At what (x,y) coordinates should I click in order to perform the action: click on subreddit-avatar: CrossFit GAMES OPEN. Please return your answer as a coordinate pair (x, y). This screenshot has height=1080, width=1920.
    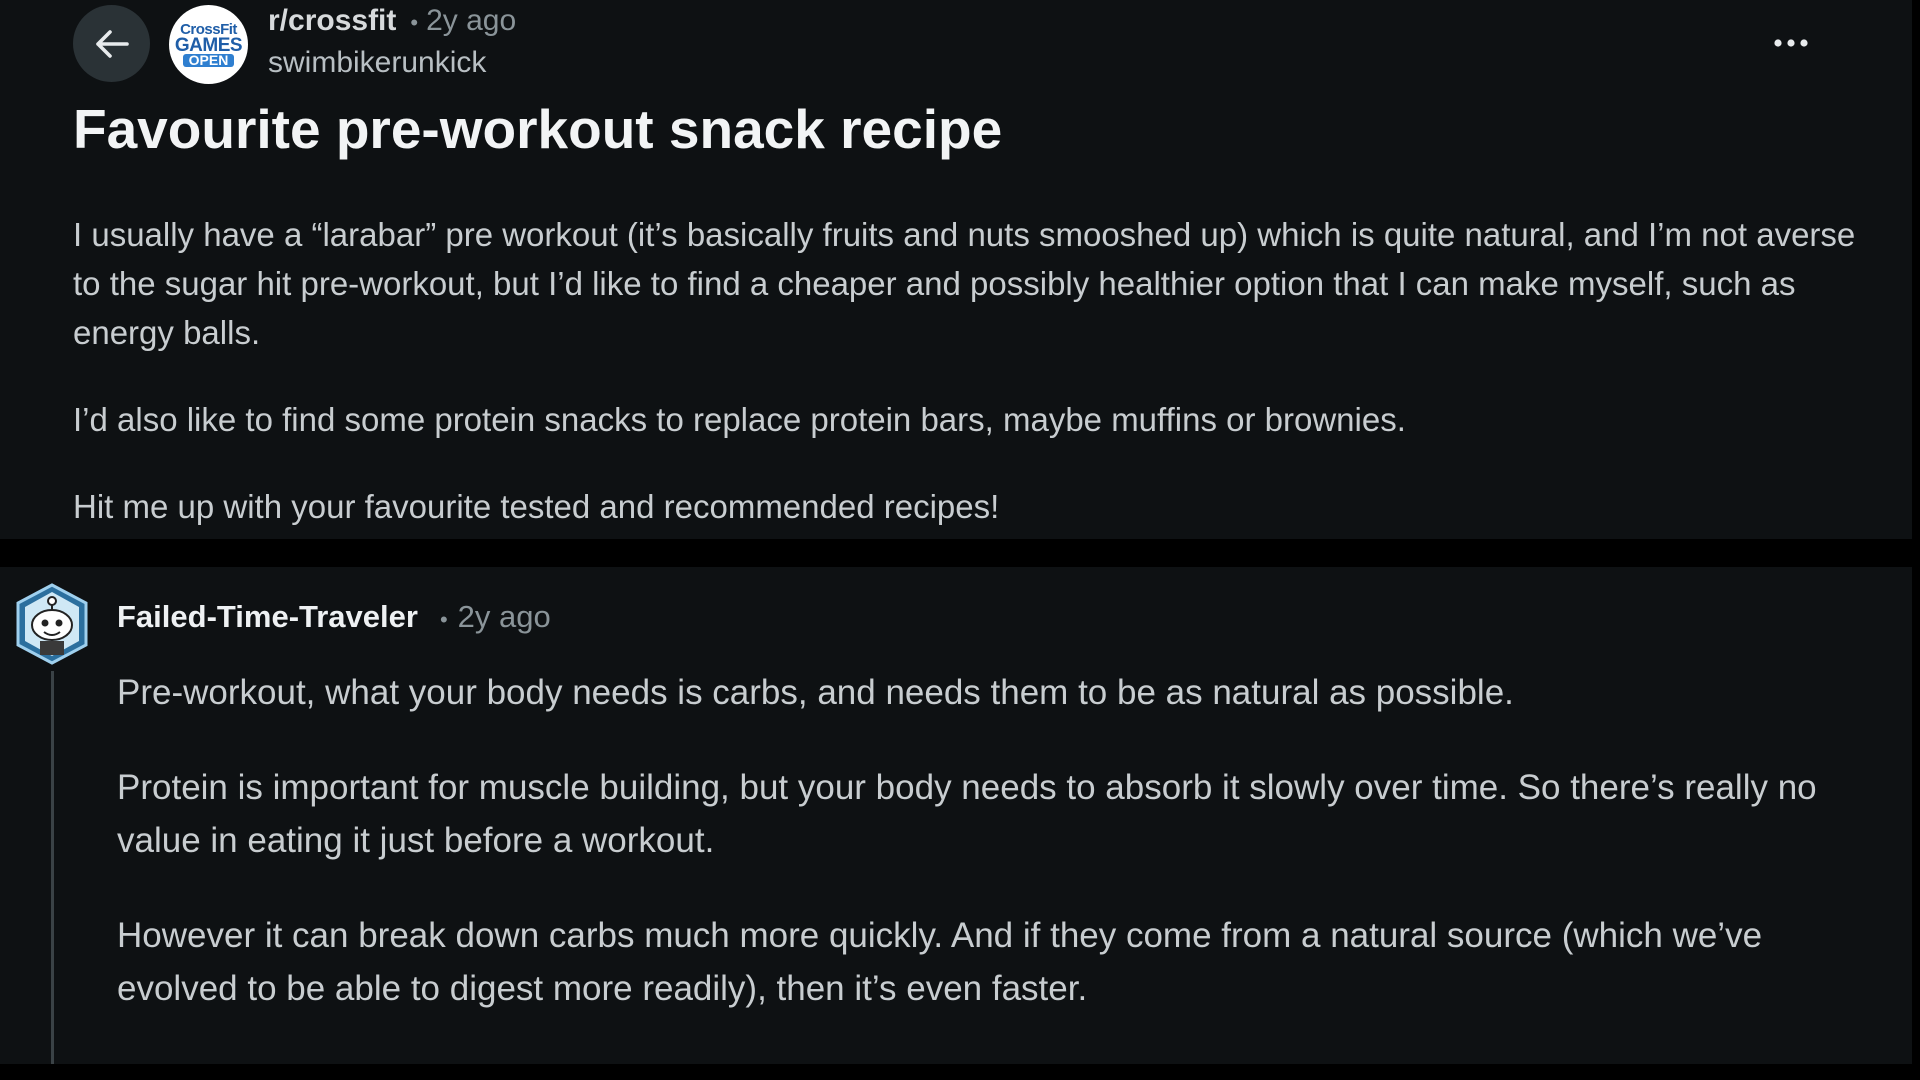
    Looking at the image, I should click on (208, 44).